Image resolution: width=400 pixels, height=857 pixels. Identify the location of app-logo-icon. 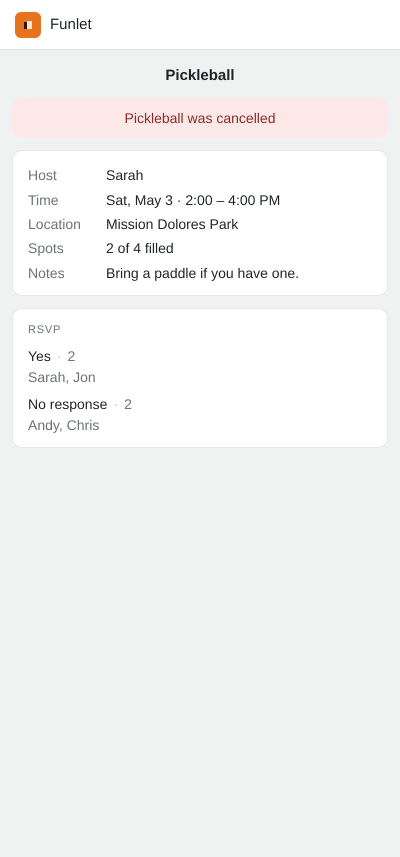
(28, 25).